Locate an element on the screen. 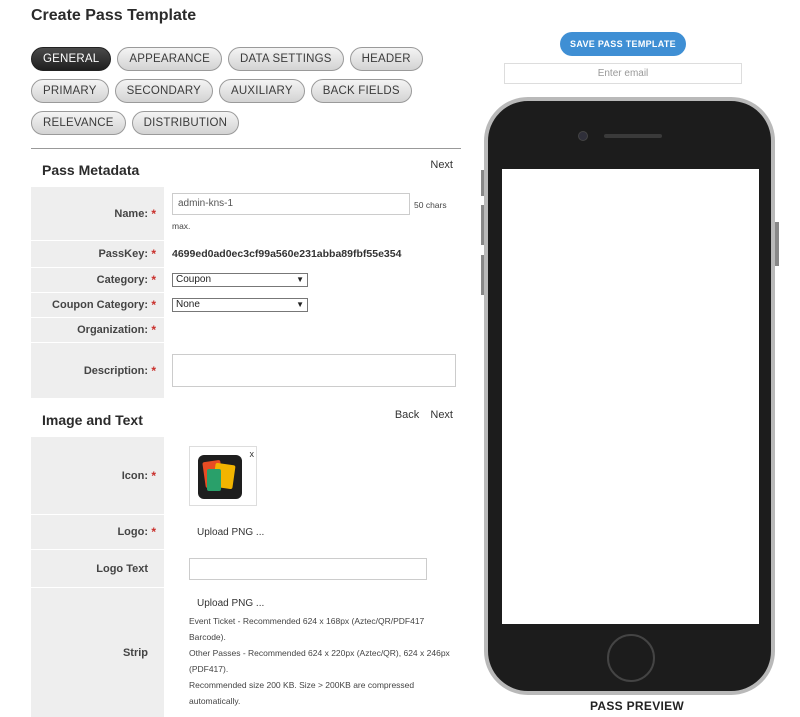 The height and width of the screenshot is (717, 800). organization-row: Organization: * is located at coordinates (246, 330).